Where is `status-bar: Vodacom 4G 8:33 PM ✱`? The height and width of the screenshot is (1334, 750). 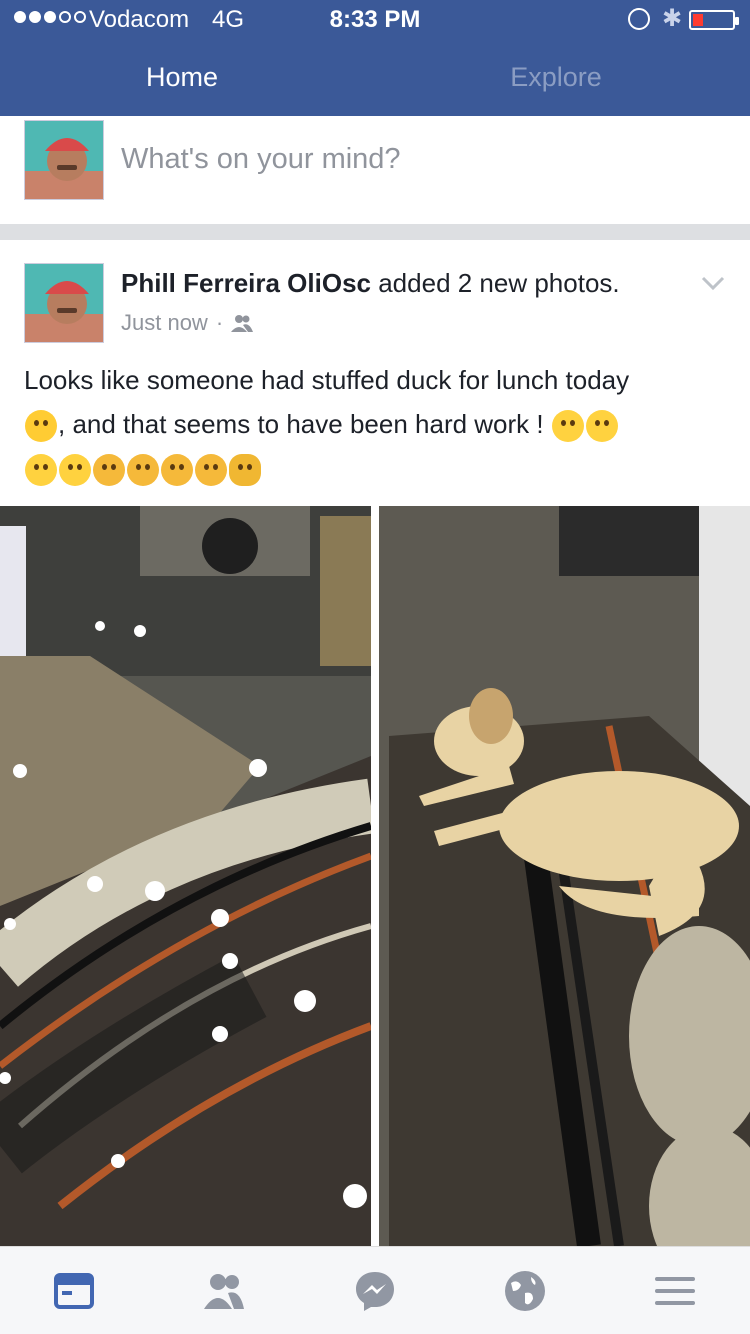
status-bar: Vodacom 4G 8:33 PM ✱ is located at coordinates (375, 20).